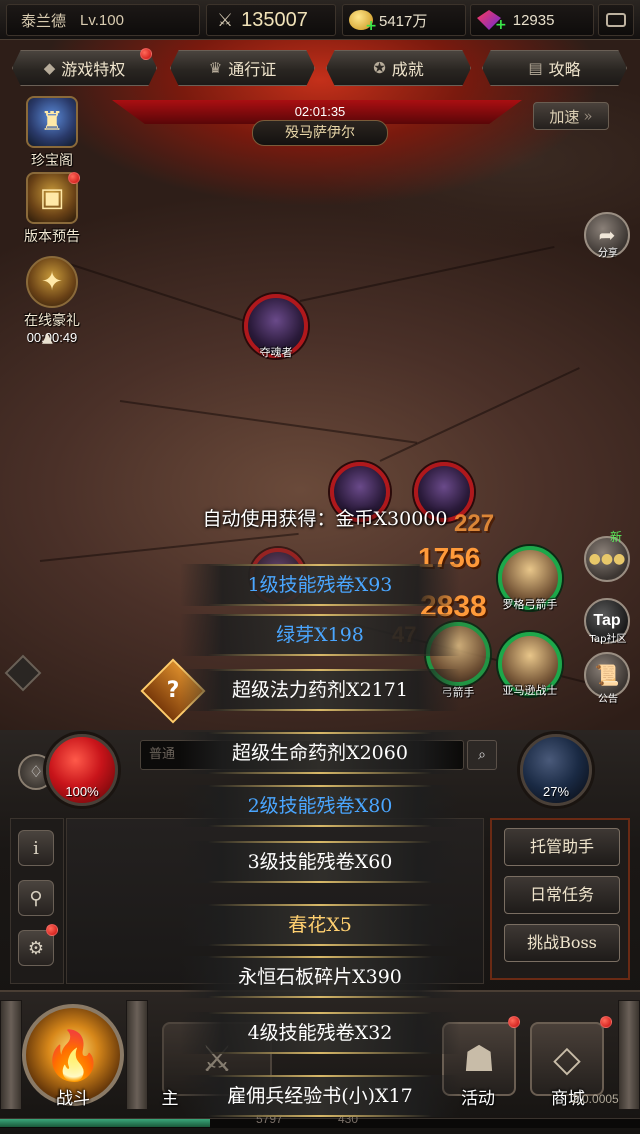  I want to click on player-level: Lv.100, so click(102, 20).